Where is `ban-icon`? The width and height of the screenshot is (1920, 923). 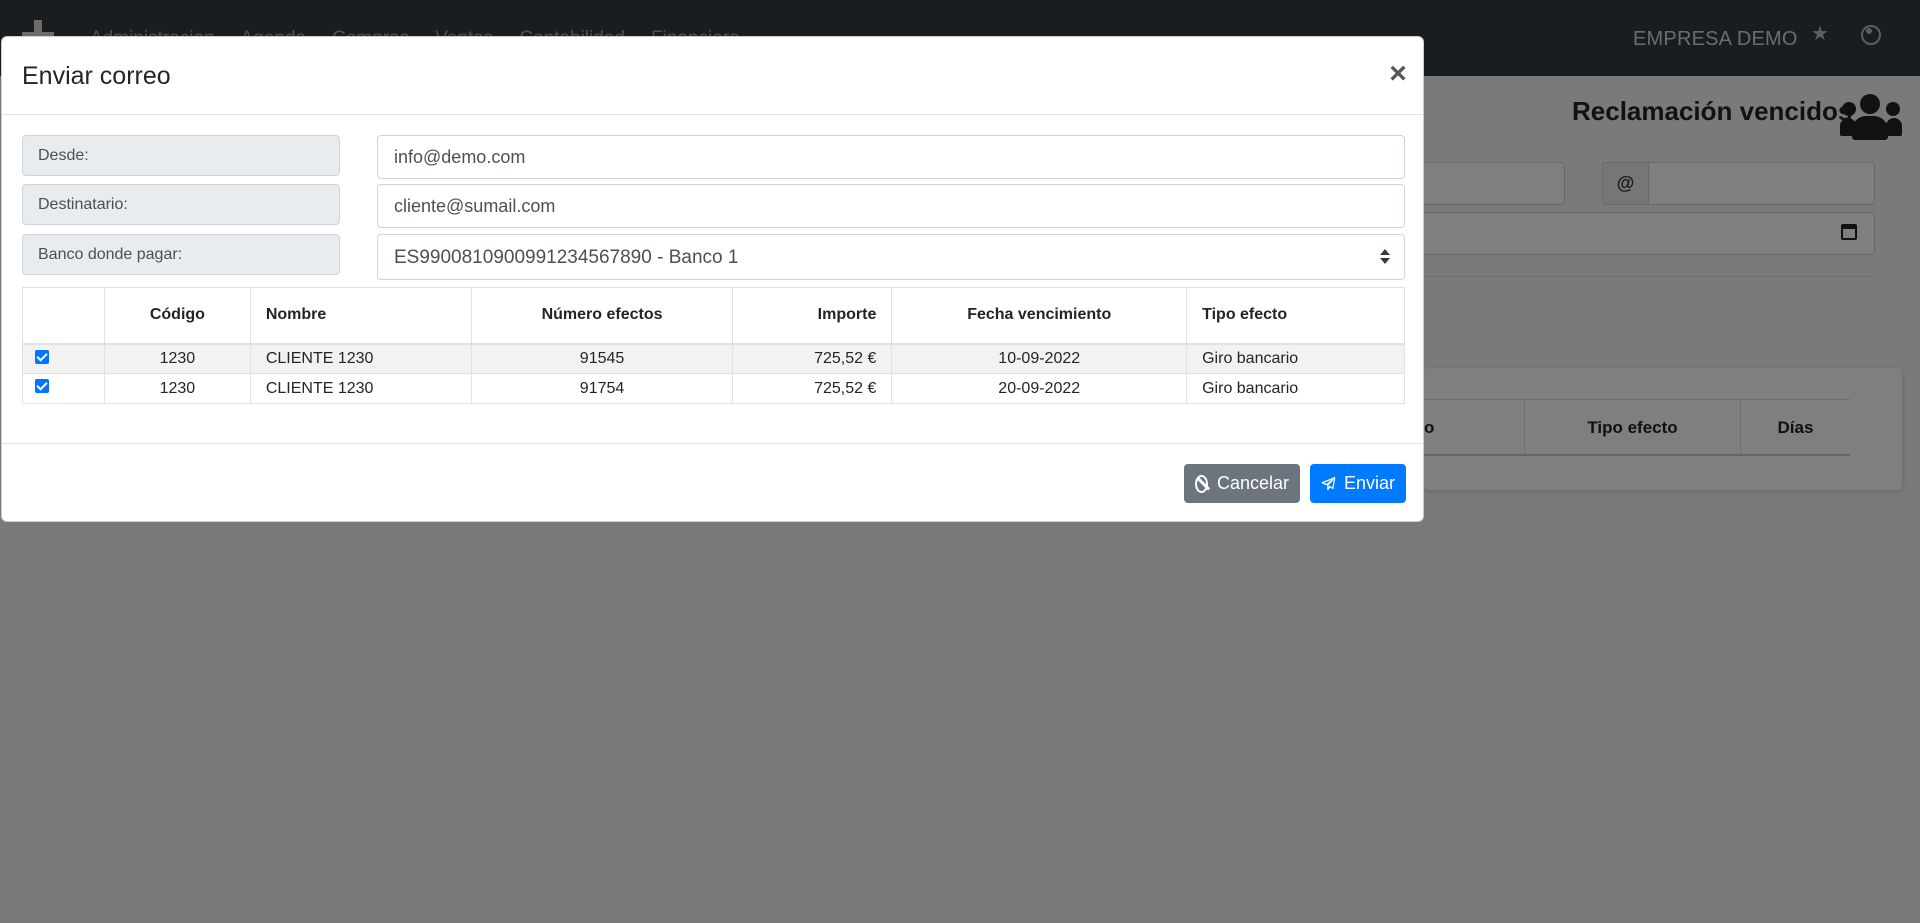
ban-icon is located at coordinates (1201, 483).